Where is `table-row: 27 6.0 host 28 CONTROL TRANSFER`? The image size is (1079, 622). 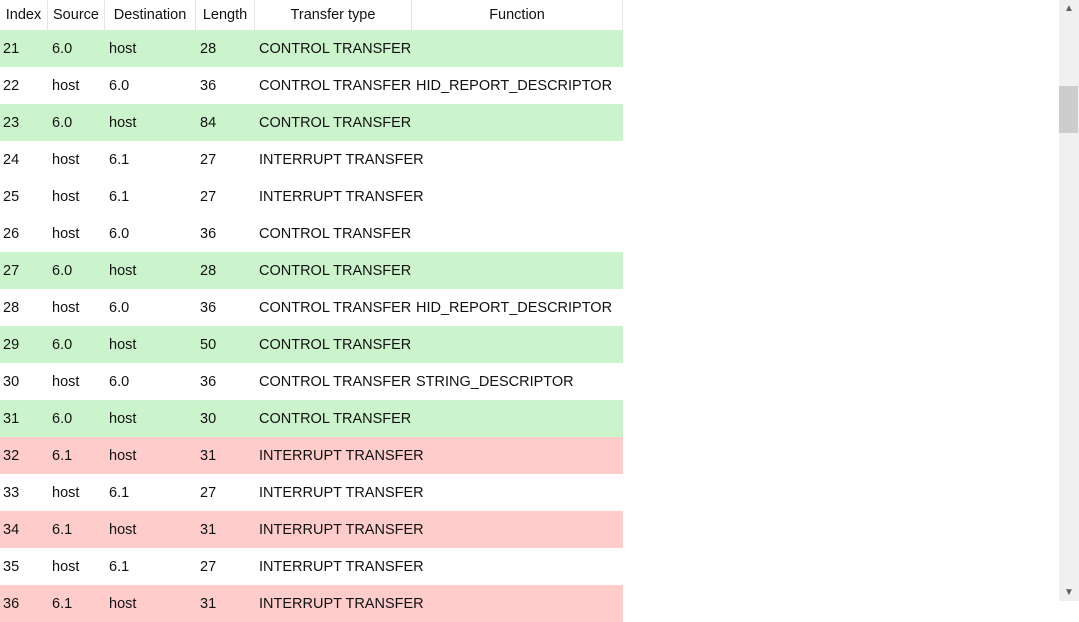
table-row: 27 6.0 host 28 CONTROL TRANSFER is located at coordinates (311, 270).